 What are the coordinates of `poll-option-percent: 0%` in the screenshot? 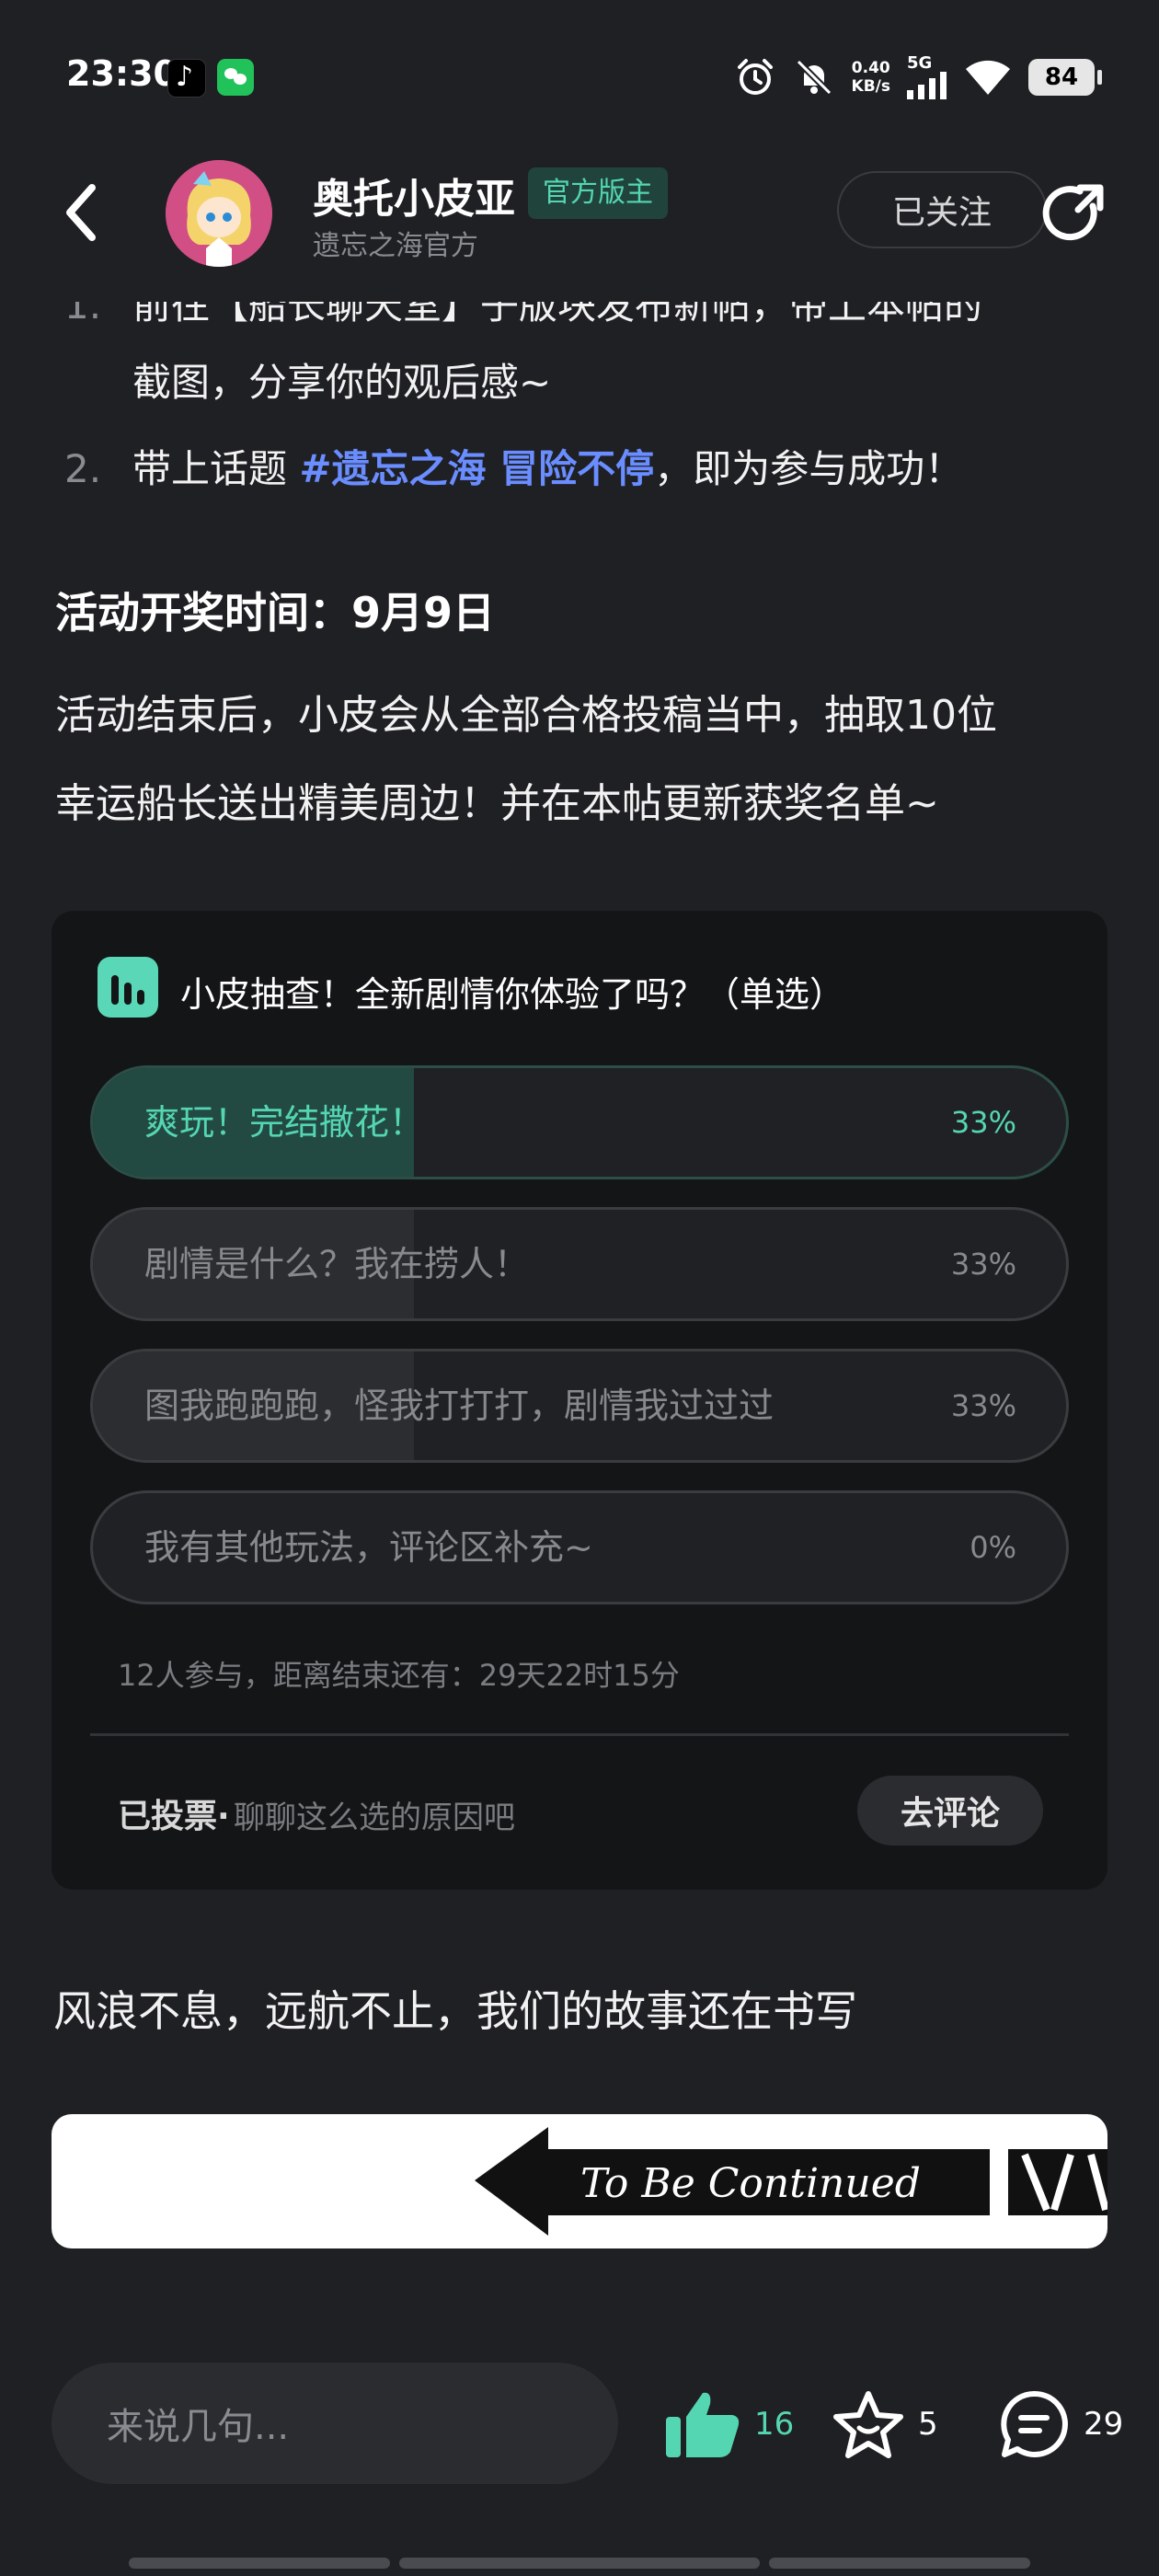 It's located at (993, 1547).